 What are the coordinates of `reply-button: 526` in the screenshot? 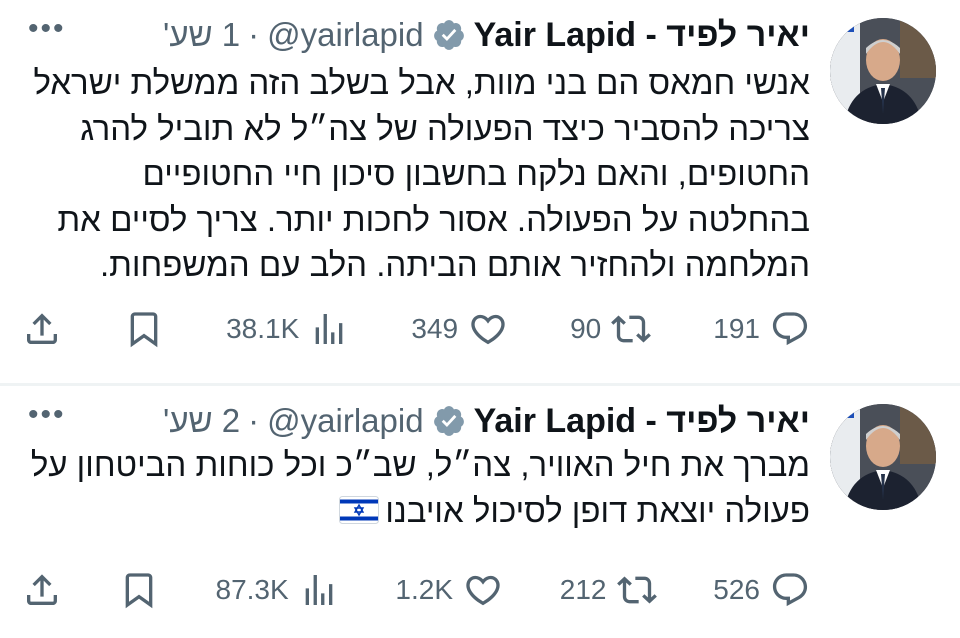 It's located at (761, 590).